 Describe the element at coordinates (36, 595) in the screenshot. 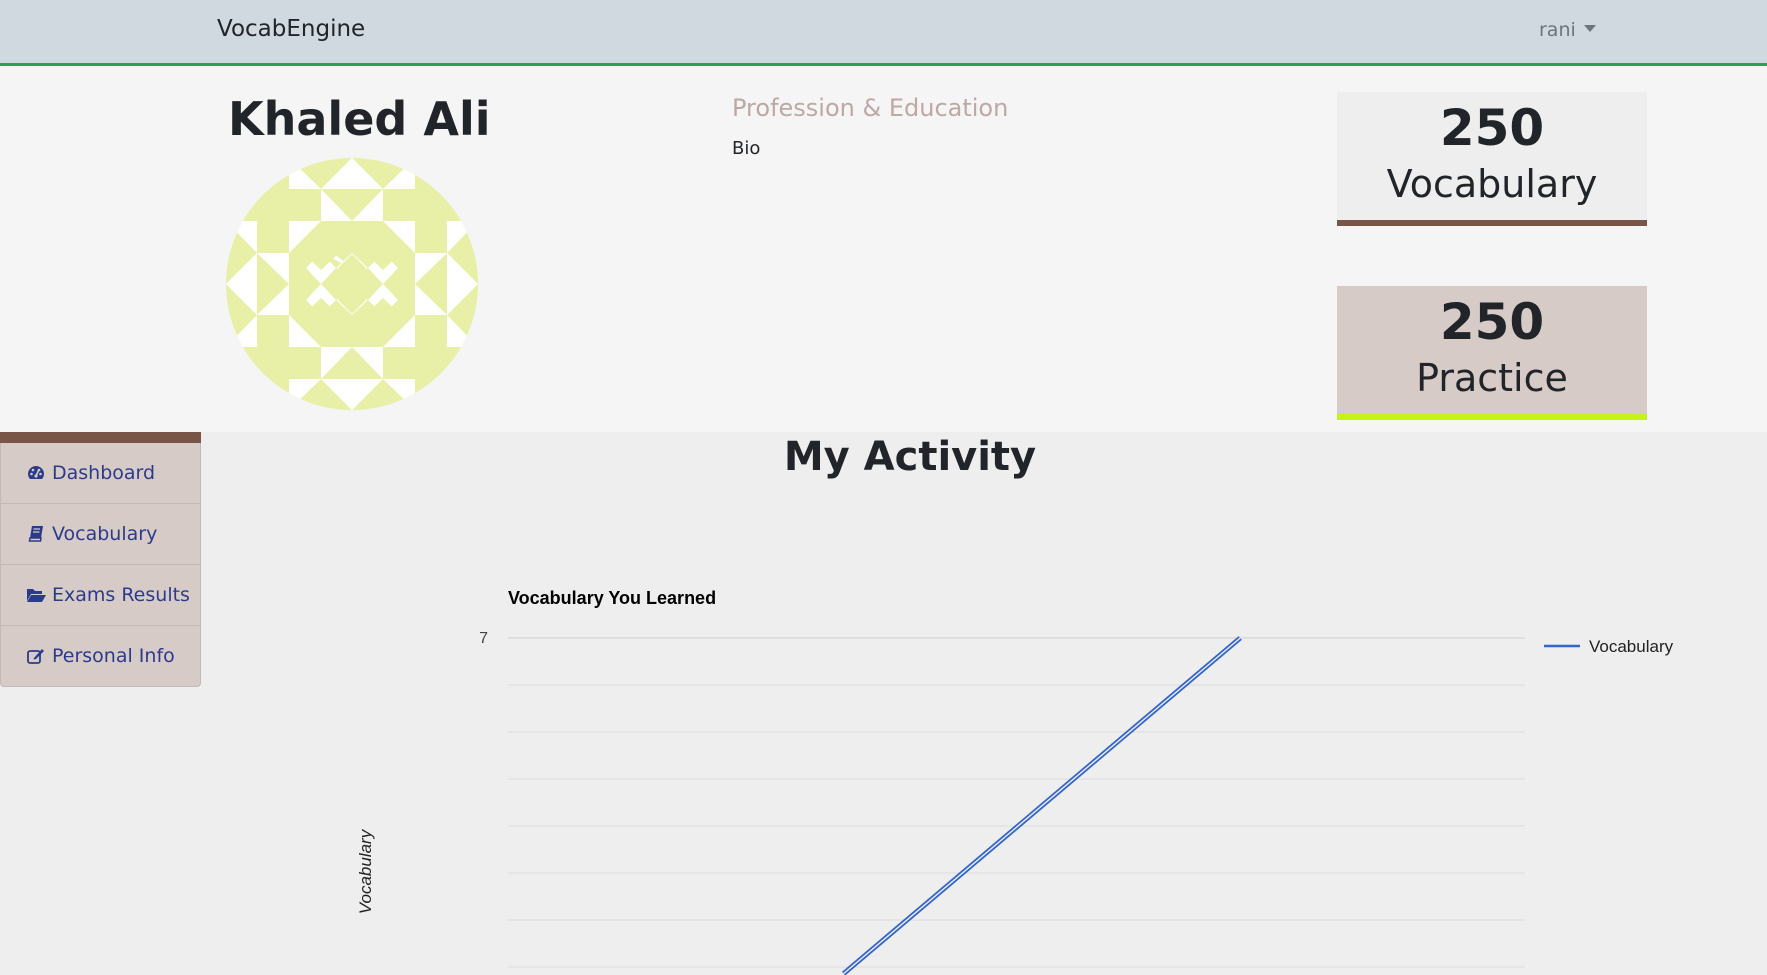

I see `folder-open-icon` at that location.